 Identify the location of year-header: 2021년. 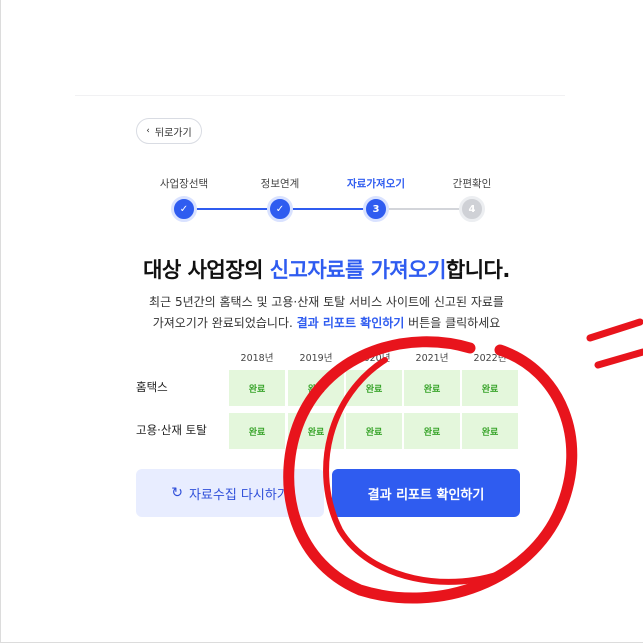
(432, 358).